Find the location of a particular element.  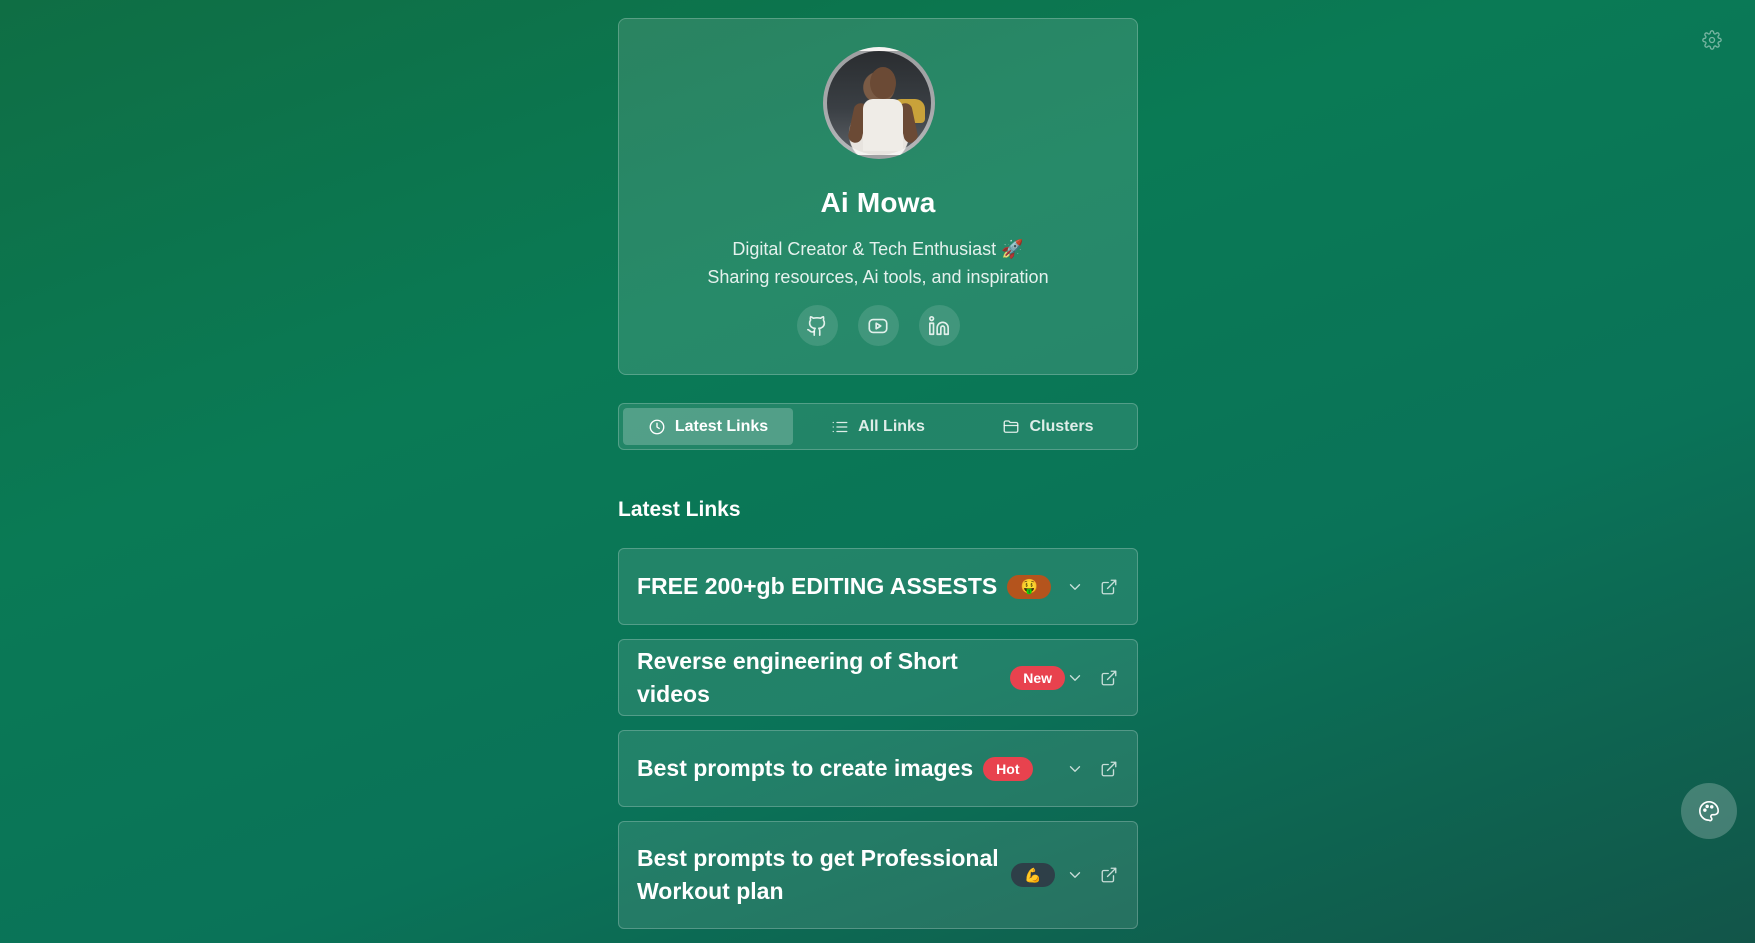

linkedin-icon is located at coordinates (939, 325).